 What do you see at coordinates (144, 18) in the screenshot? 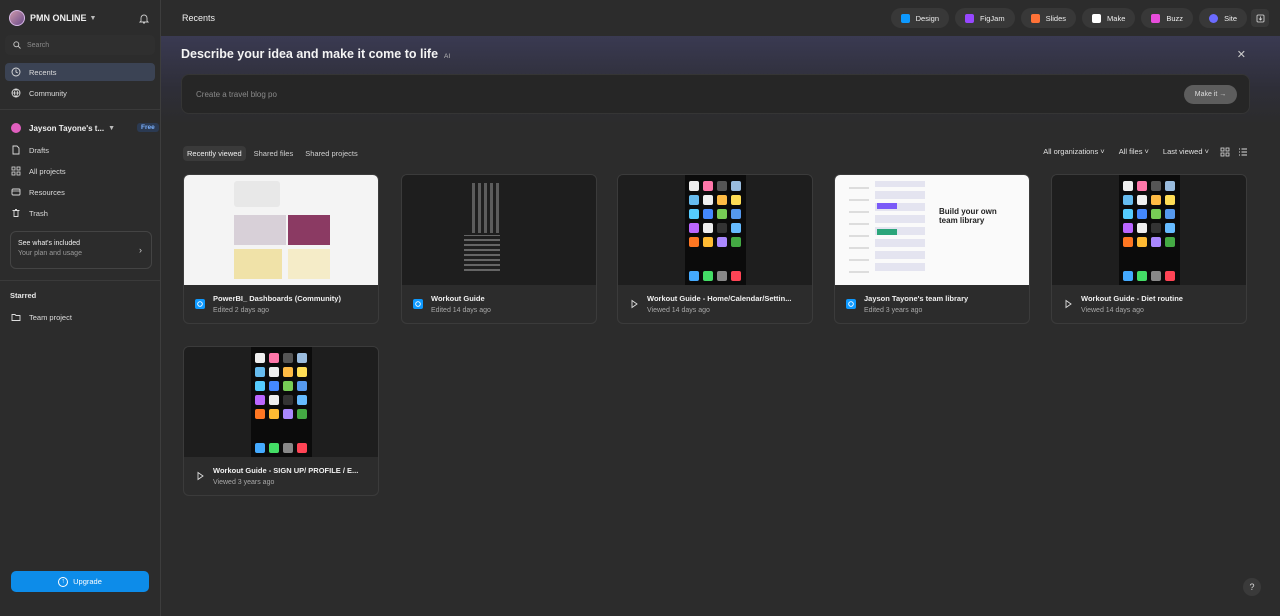
I see `bell-icon` at bounding box center [144, 18].